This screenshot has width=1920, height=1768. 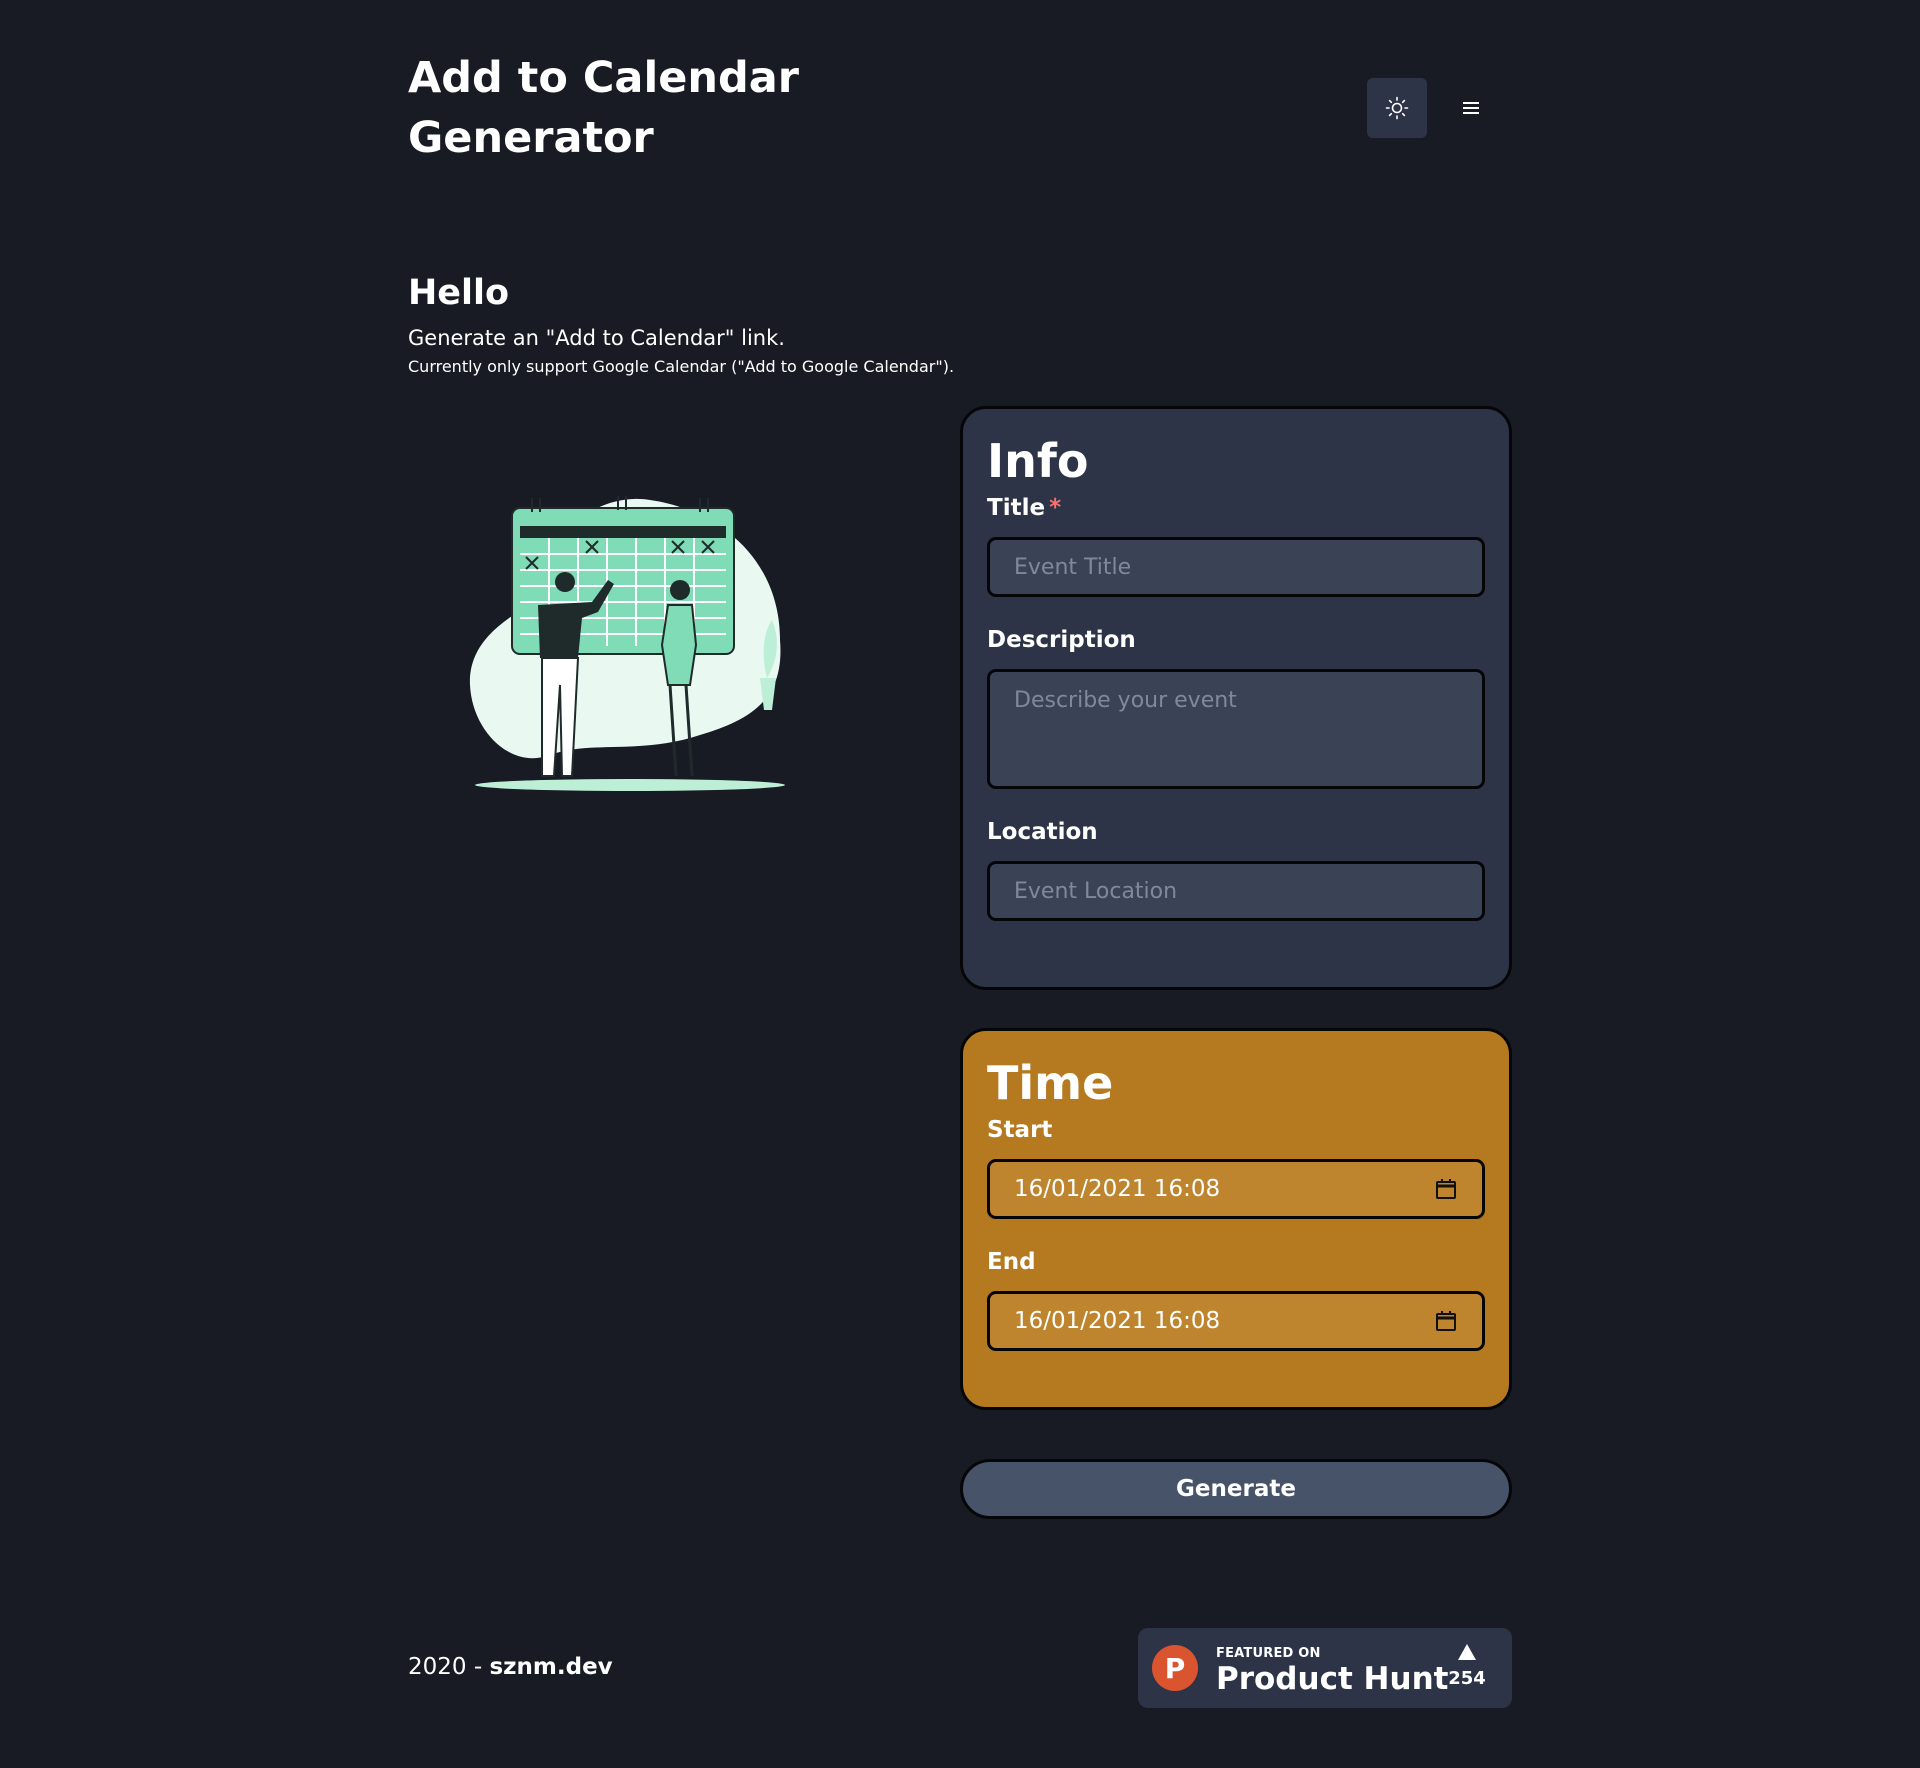 What do you see at coordinates (1175, 1668) in the screenshot?
I see `producthunt-logo-icon: P` at bounding box center [1175, 1668].